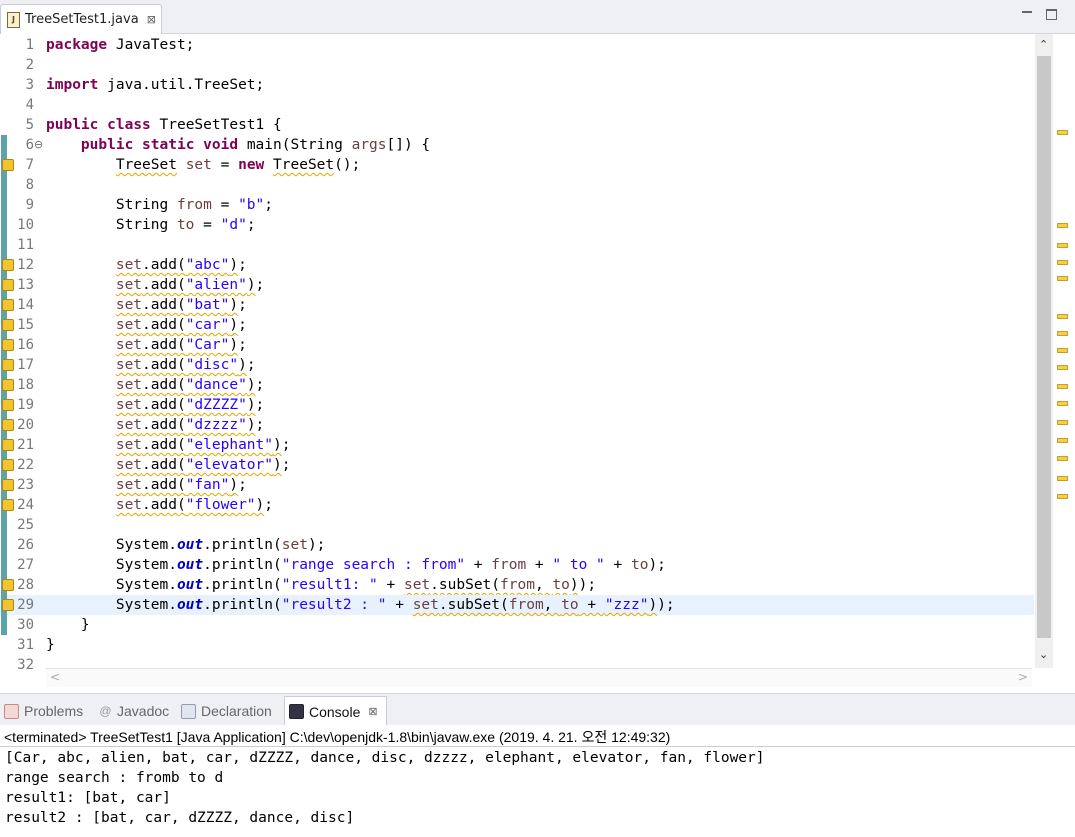 The height and width of the screenshot is (837, 1075). I want to click on line-number: 27, so click(25, 565).